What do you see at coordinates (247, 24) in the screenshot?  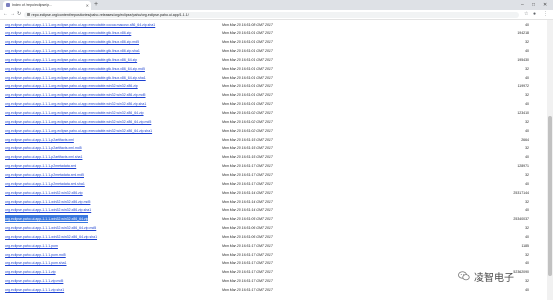 I see `modified-date: Mon Mar 20 16:51:08 GMT 2017` at bounding box center [247, 24].